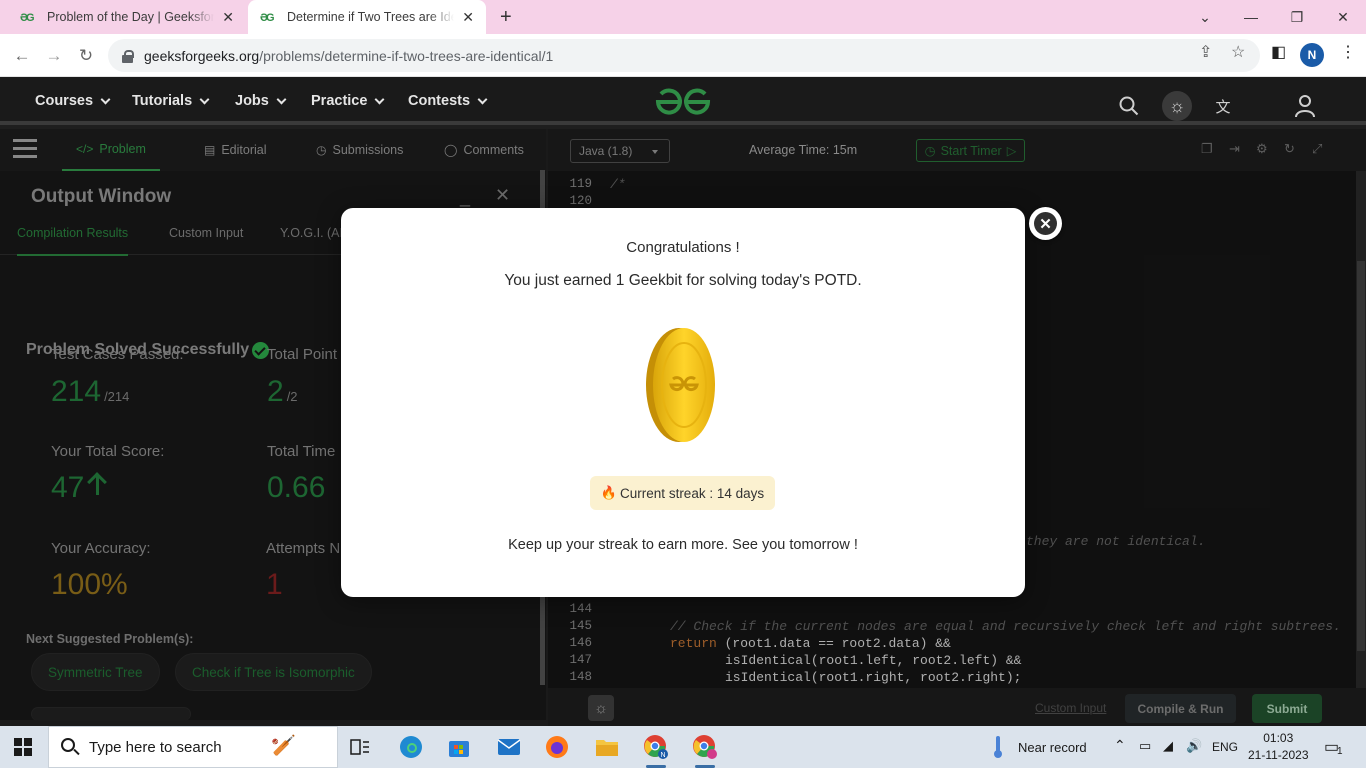  I want to click on nav-menu-label: Practice, so click(339, 101).